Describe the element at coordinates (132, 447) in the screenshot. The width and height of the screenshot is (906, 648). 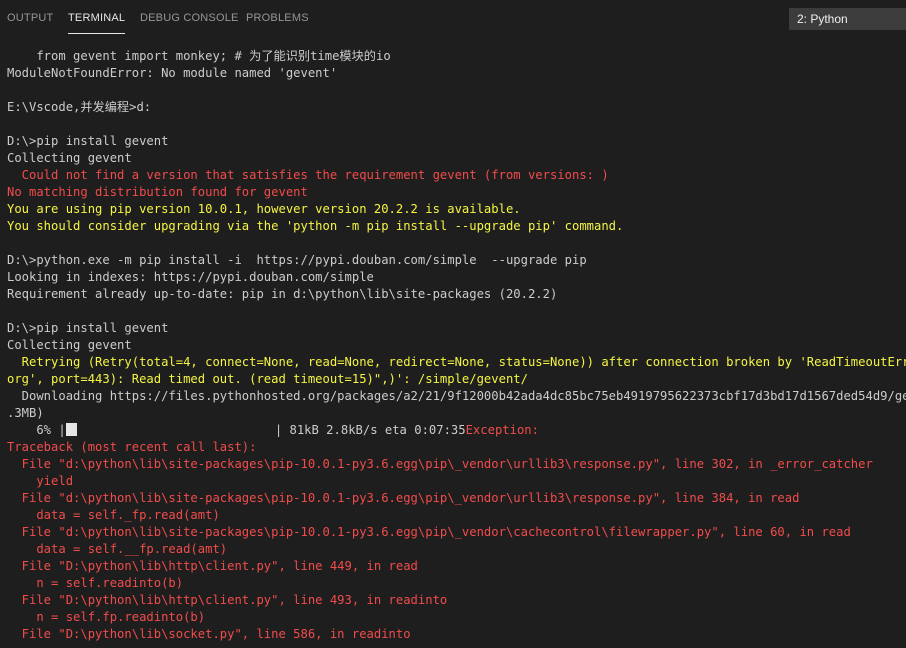
I see `terminal-line: Traceback (most recent call last):` at that location.